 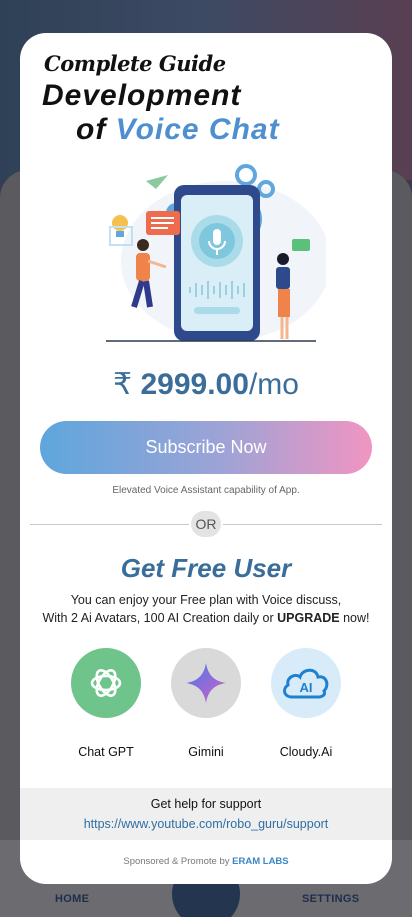 I want to click on support-help-text: Get help for support, so click(x=206, y=804).